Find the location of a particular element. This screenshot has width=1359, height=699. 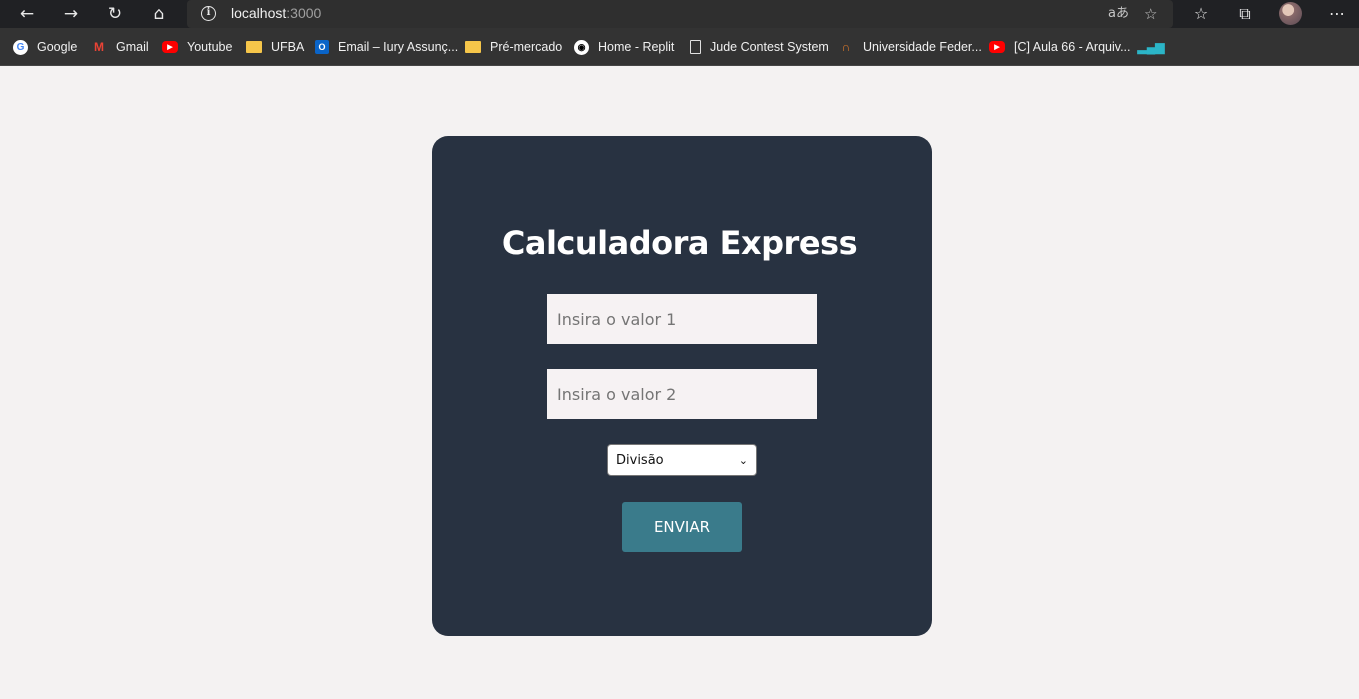

profile-avatar is located at coordinates (1290, 13).